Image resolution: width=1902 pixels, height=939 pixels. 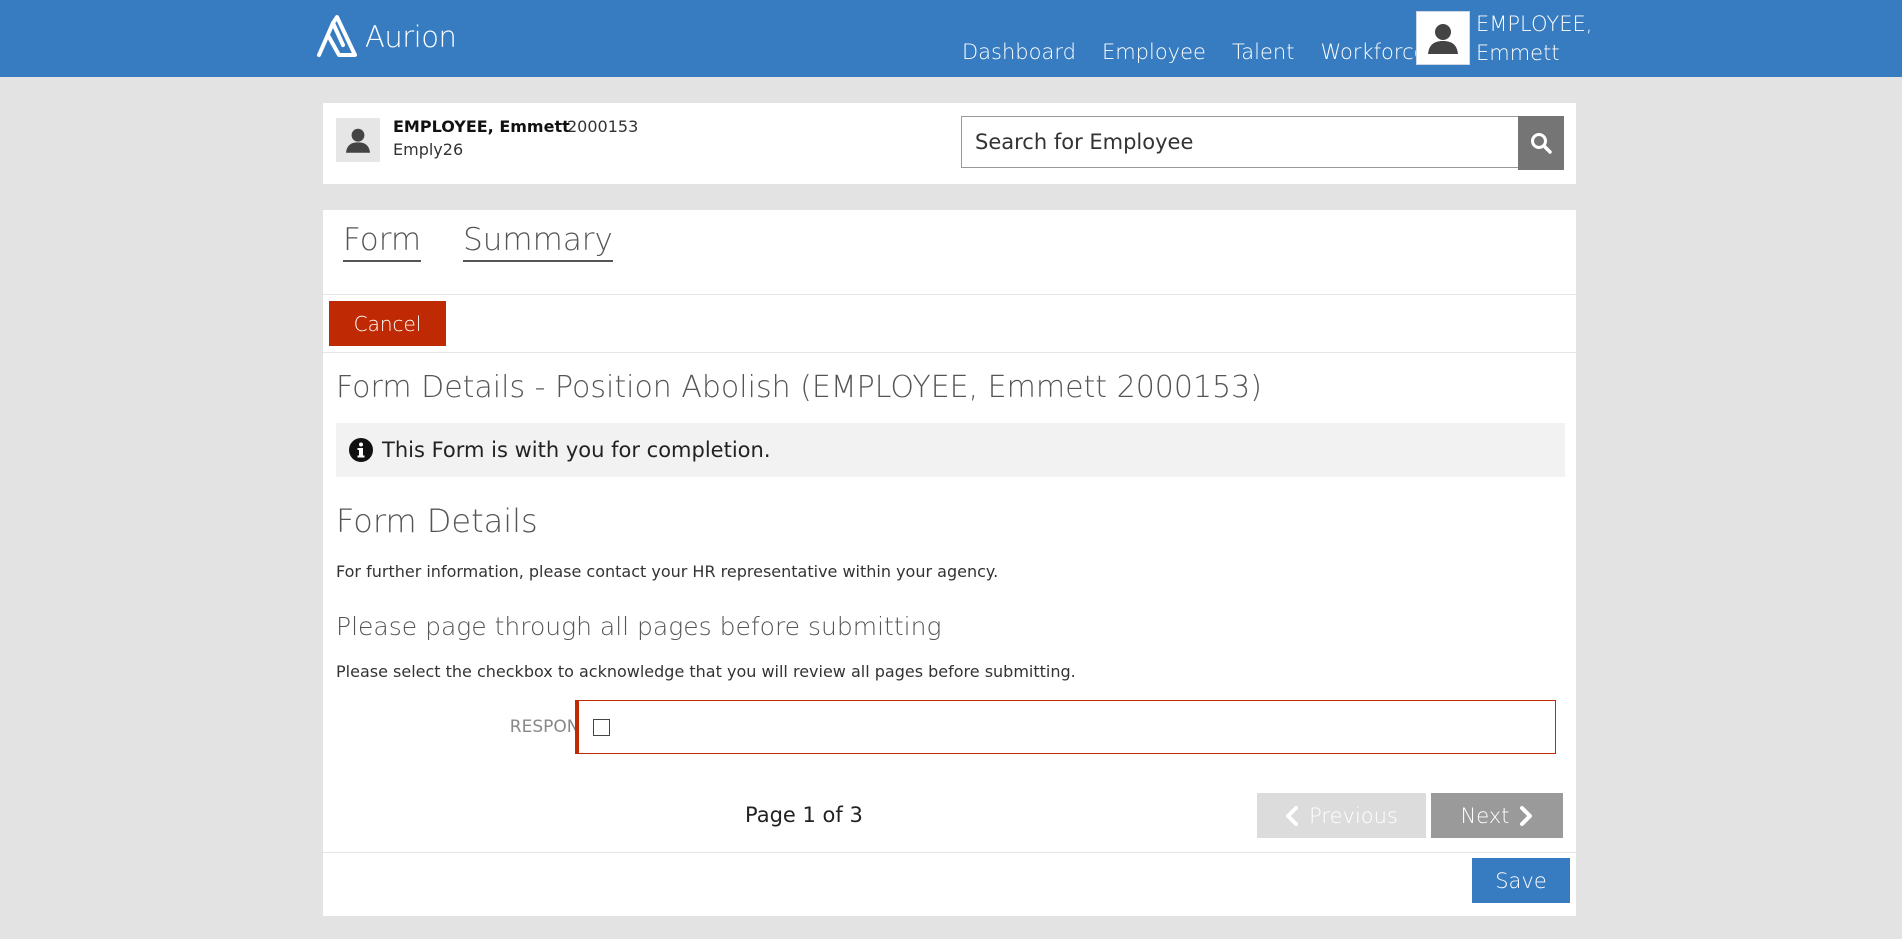 What do you see at coordinates (1534, 24) in the screenshot?
I see `user-name-line1: EMPLOYEE,` at bounding box center [1534, 24].